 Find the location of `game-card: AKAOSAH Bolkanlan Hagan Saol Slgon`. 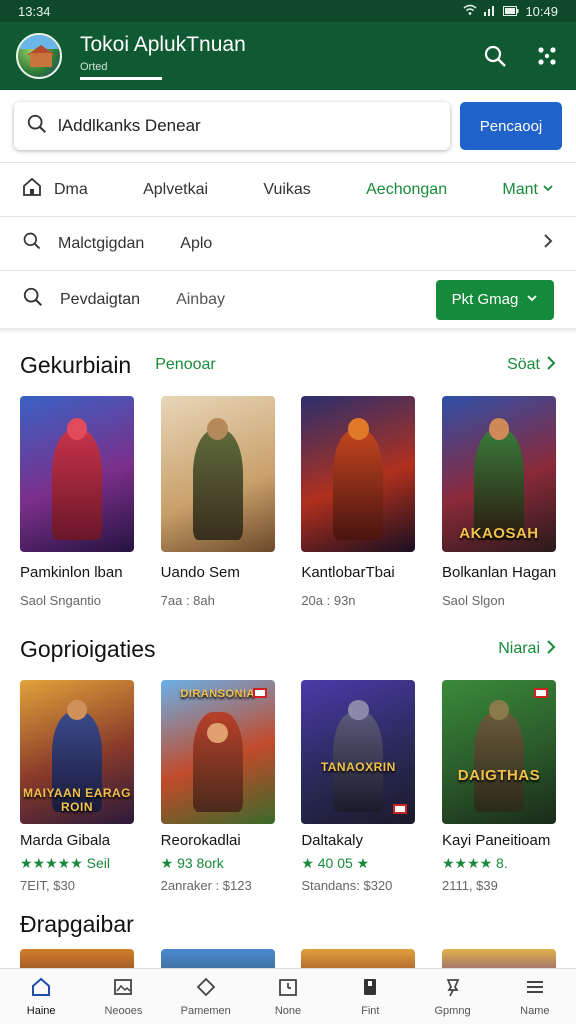

game-card: AKAOSAH Bolkanlan Hagan Saol Slgon is located at coordinates (498, 502).